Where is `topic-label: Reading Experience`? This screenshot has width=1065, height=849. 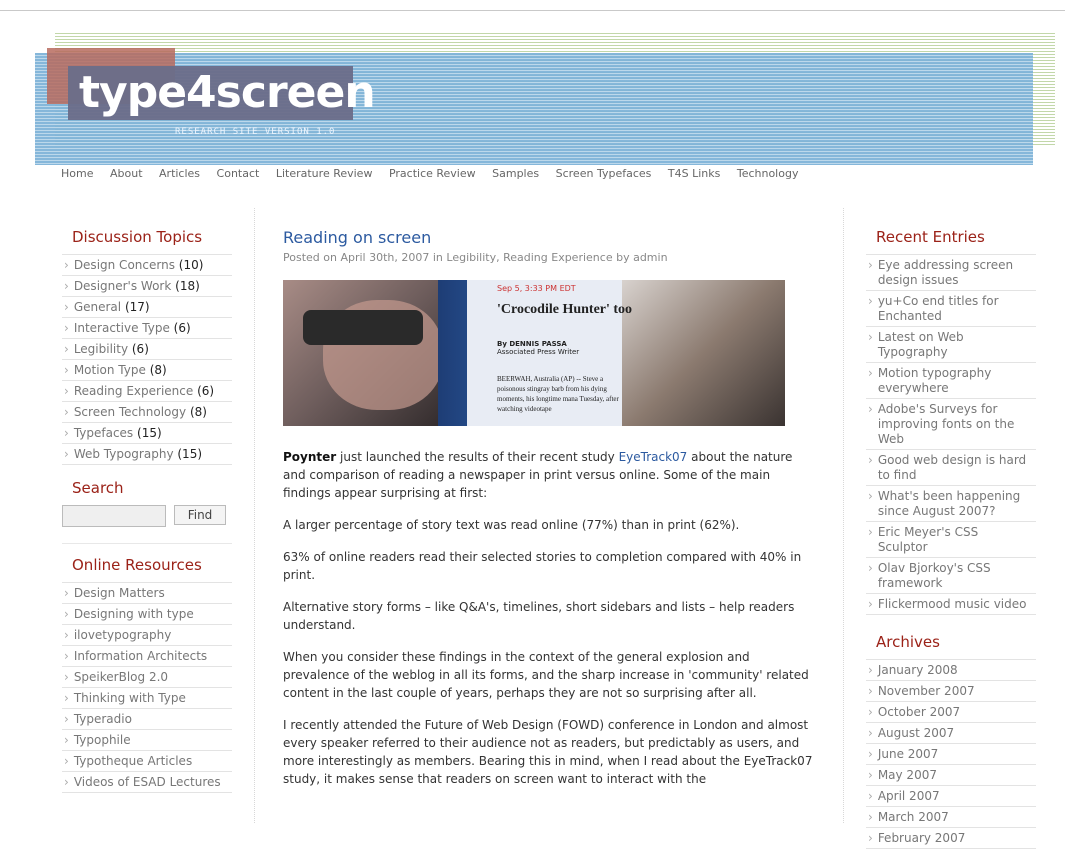 topic-label: Reading Experience is located at coordinates (133, 391).